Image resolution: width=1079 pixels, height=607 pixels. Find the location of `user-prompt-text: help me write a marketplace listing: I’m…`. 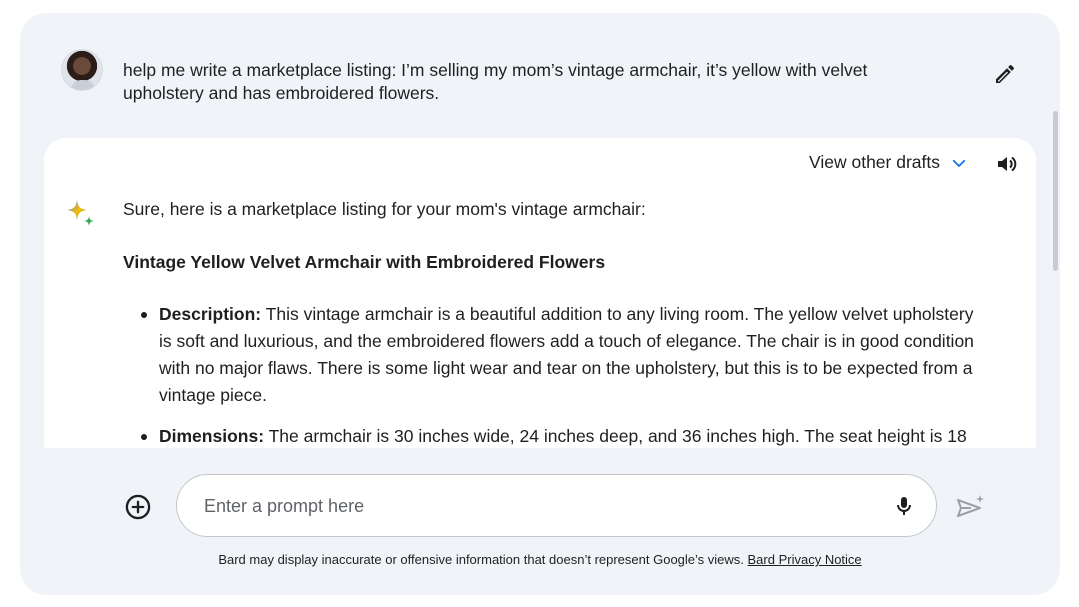

user-prompt-text: help me write a marketplace listing: I’m… is located at coordinates (495, 81).